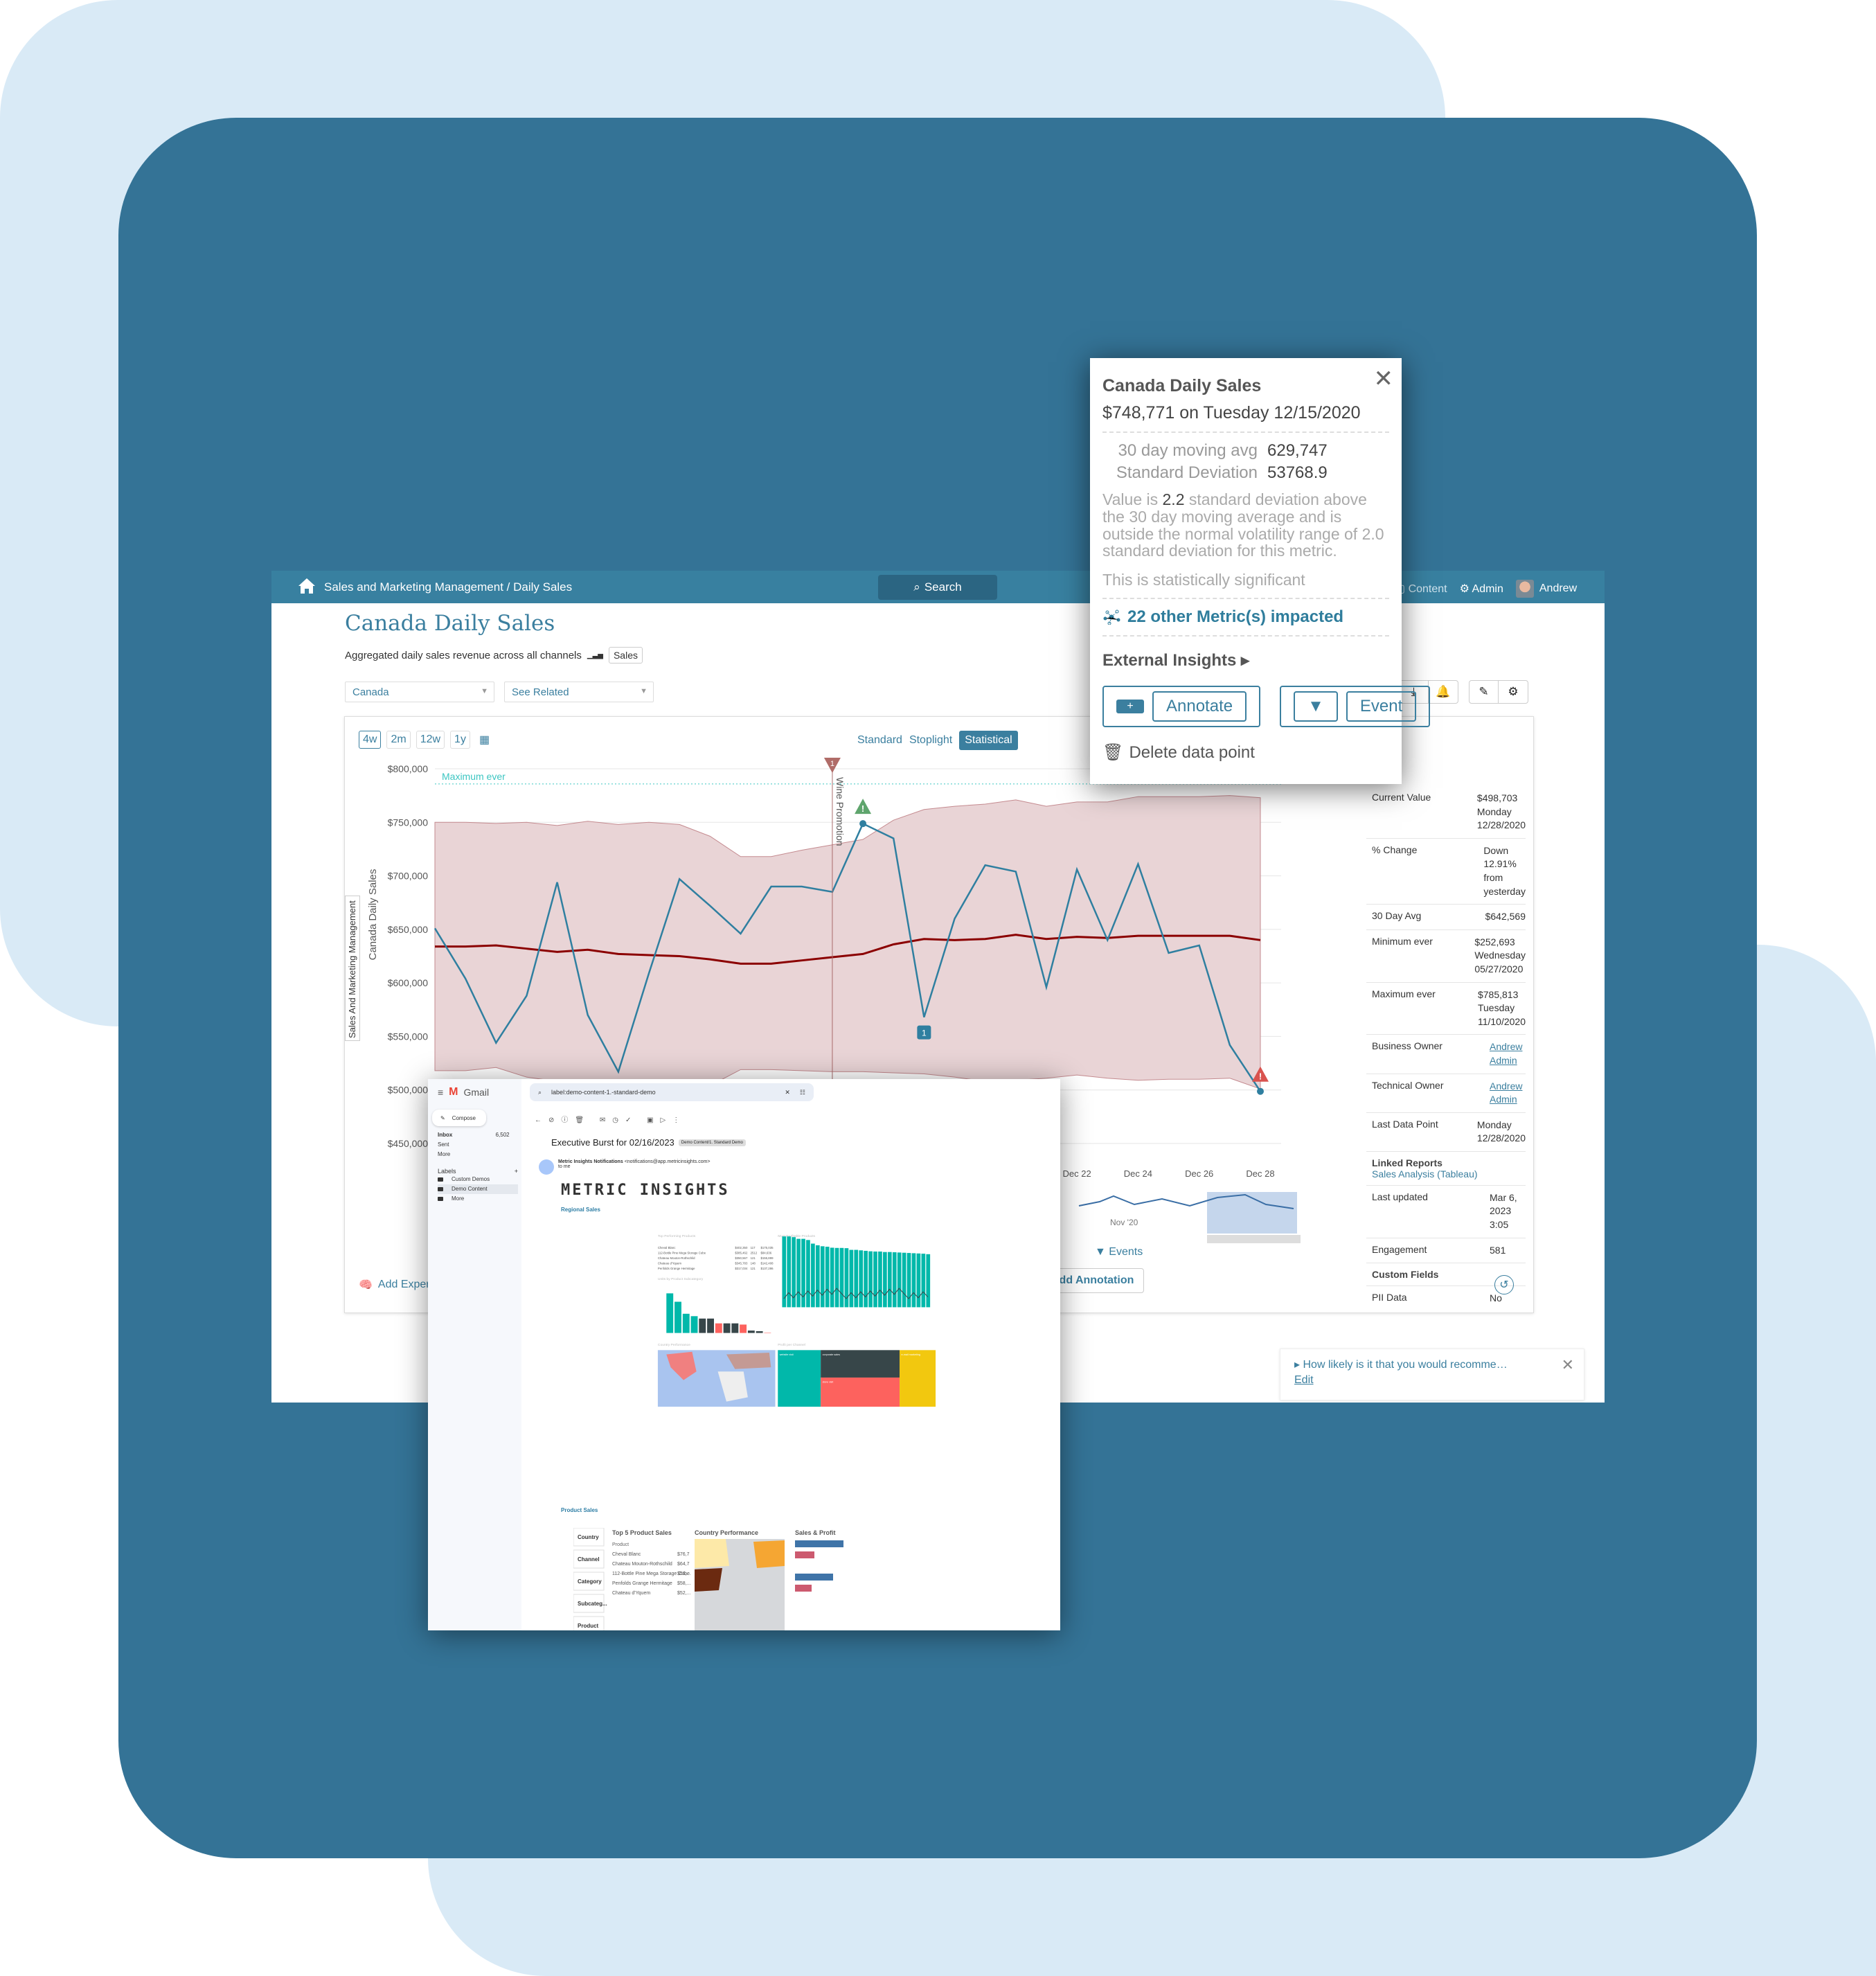 This screenshot has height=1976, width=1876. I want to click on gmail-search: ⌕ label:demo-content-1.-standard-demo ✕ ☷, so click(672, 1092).